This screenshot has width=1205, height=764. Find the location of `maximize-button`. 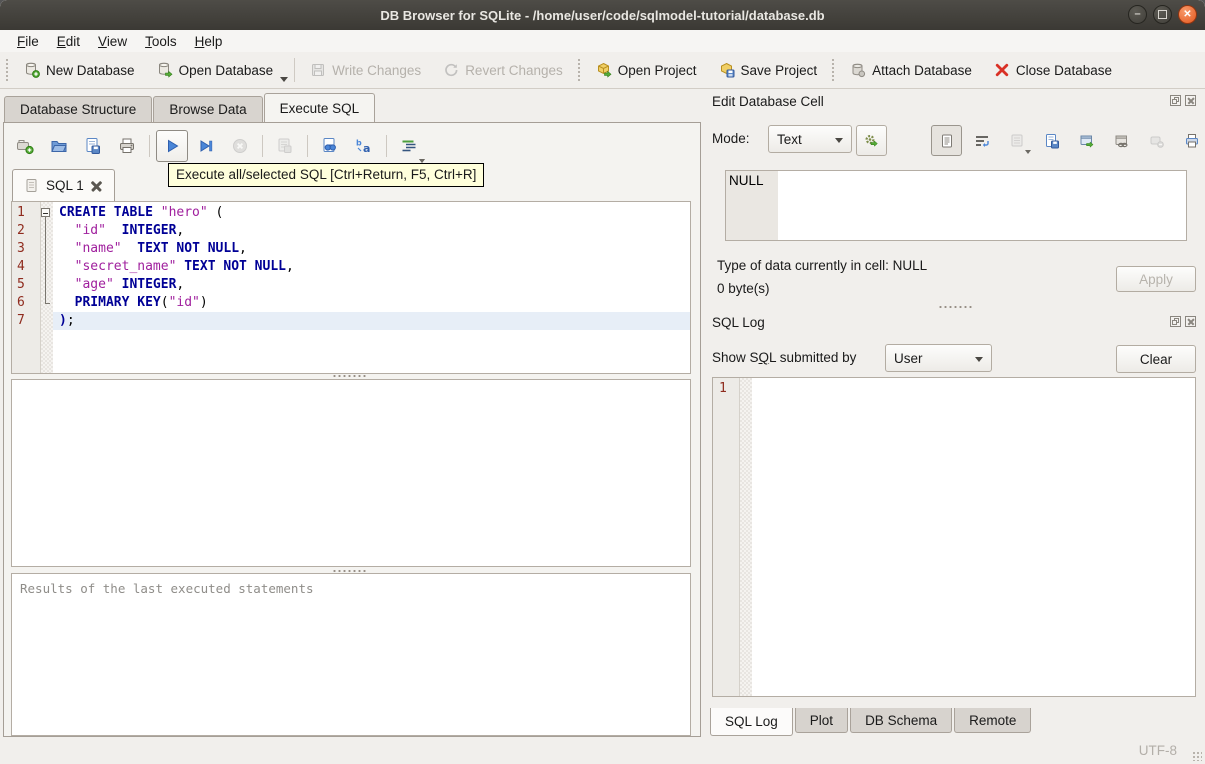

maximize-button is located at coordinates (1162, 14).